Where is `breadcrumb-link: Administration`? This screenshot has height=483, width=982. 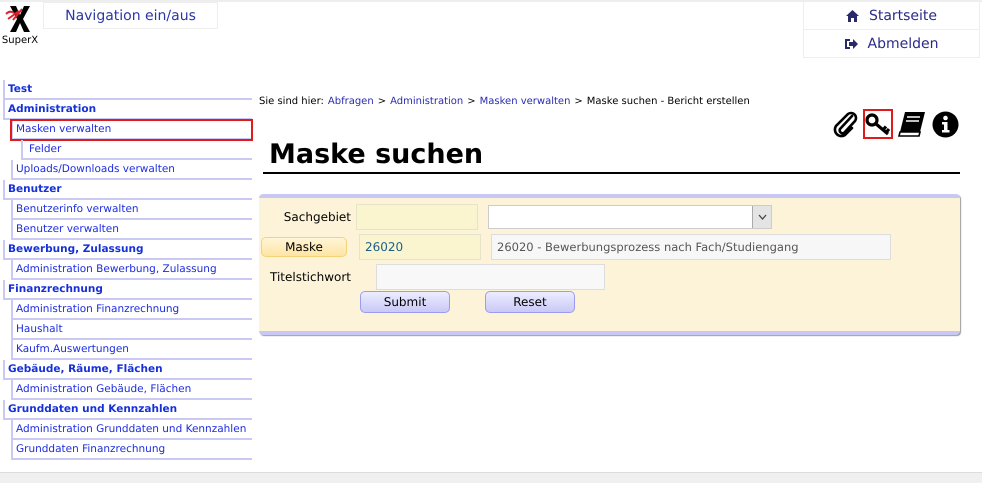 breadcrumb-link: Administration is located at coordinates (427, 101).